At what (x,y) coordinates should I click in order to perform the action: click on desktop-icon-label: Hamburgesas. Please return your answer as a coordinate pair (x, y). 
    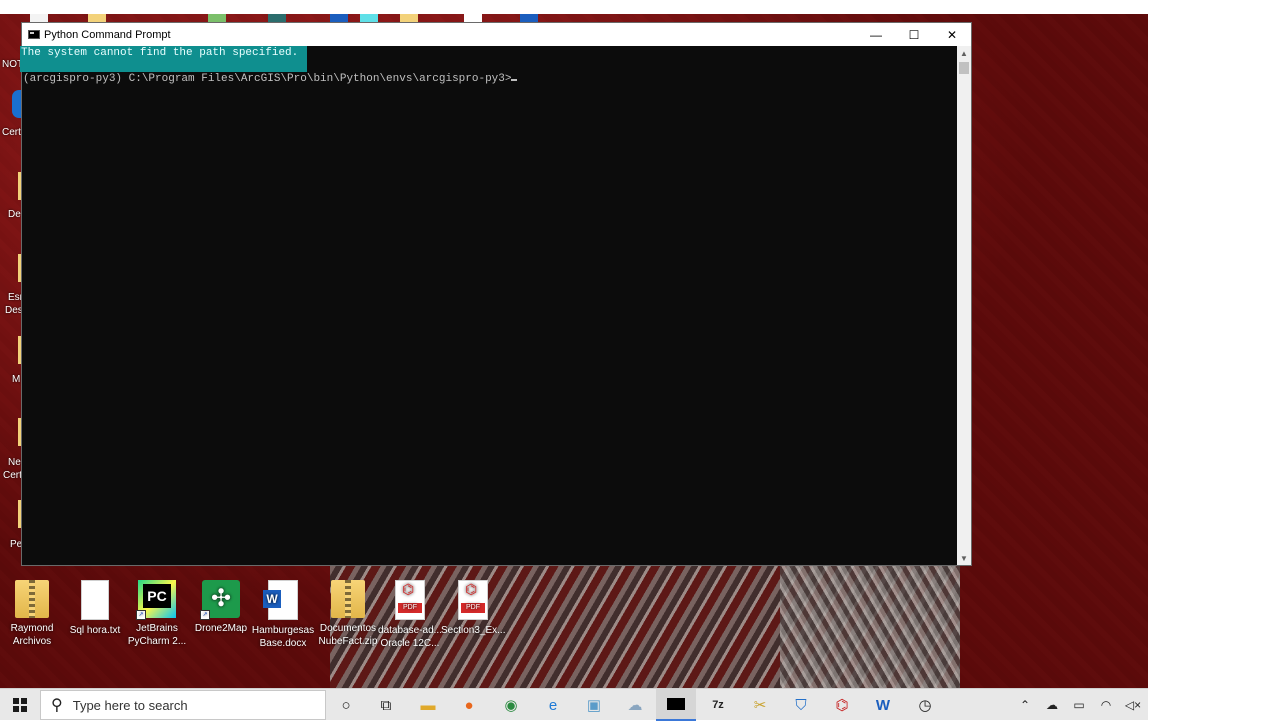
    Looking at the image, I should click on (283, 630).